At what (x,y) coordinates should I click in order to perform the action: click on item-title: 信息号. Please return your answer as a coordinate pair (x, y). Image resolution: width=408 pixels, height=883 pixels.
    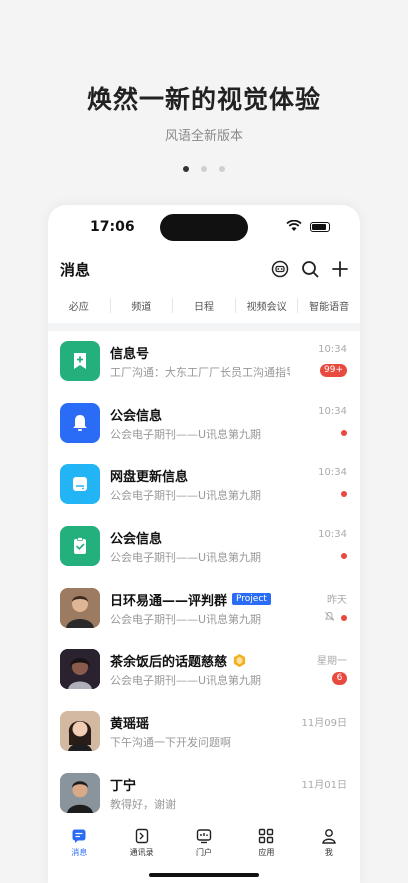
    Looking at the image, I should click on (130, 354).